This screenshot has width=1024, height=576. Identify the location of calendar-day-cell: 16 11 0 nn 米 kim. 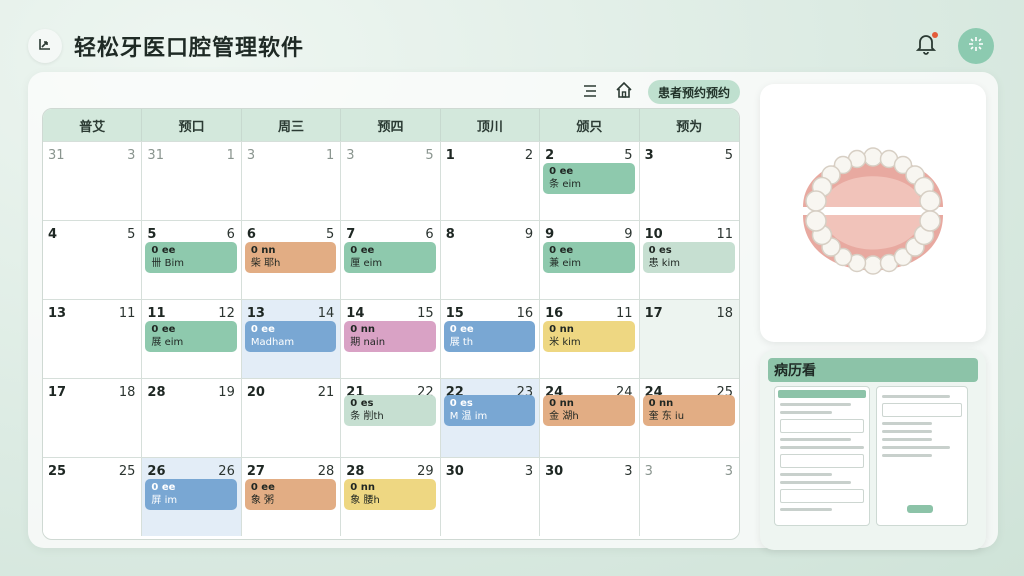
(590, 338).